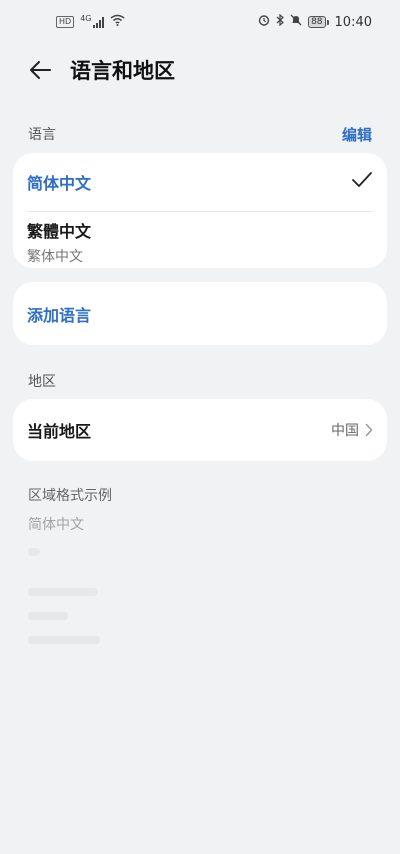 This screenshot has width=400, height=854. I want to click on current-region-value-group: 中国, so click(352, 430).